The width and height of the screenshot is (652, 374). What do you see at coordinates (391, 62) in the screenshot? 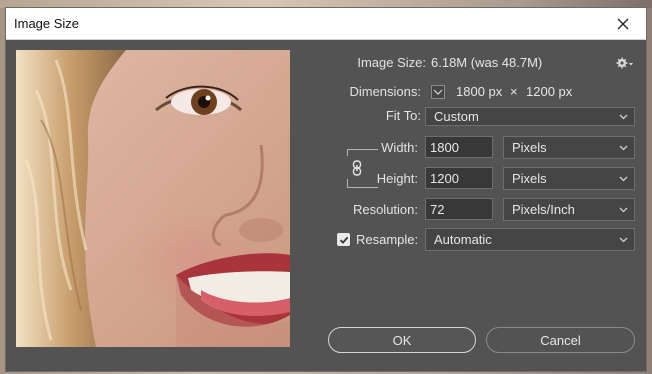
I see `image-size-label: Image Size:` at bounding box center [391, 62].